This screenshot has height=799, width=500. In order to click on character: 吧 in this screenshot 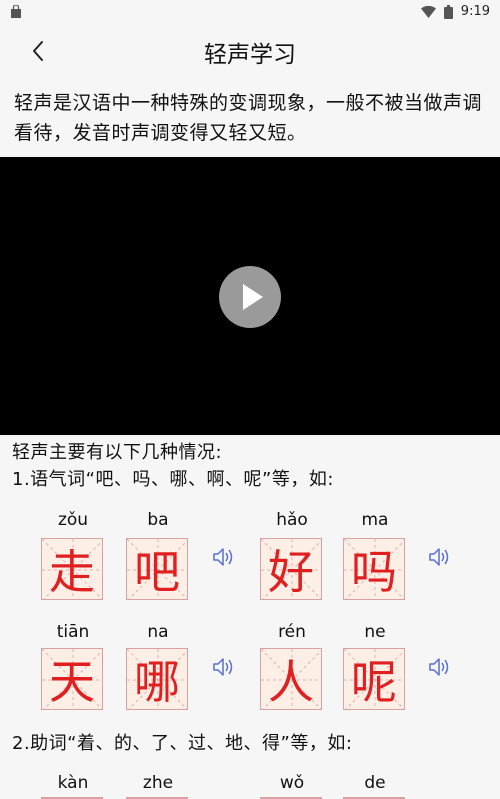, I will do `click(157, 572)`.